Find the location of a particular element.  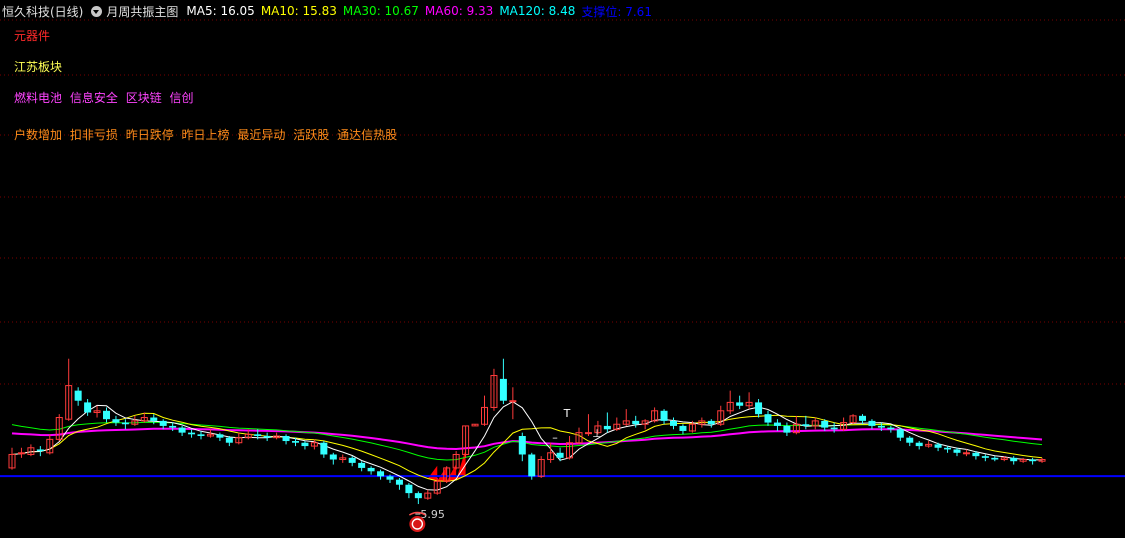

tag-item: 江苏板块 is located at coordinates (38, 67).